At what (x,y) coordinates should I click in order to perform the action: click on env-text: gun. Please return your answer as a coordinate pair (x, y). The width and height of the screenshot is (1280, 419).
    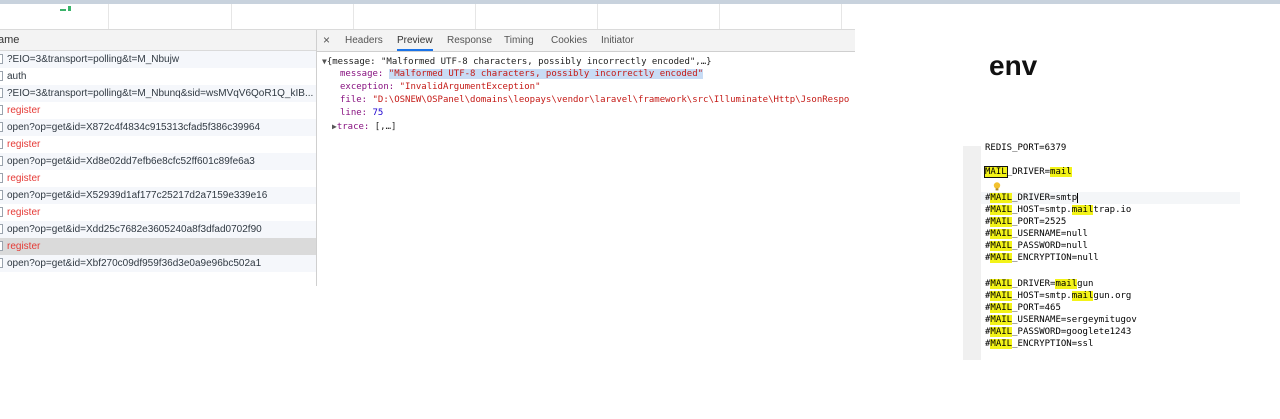
    Looking at the image, I should click on (1085, 284).